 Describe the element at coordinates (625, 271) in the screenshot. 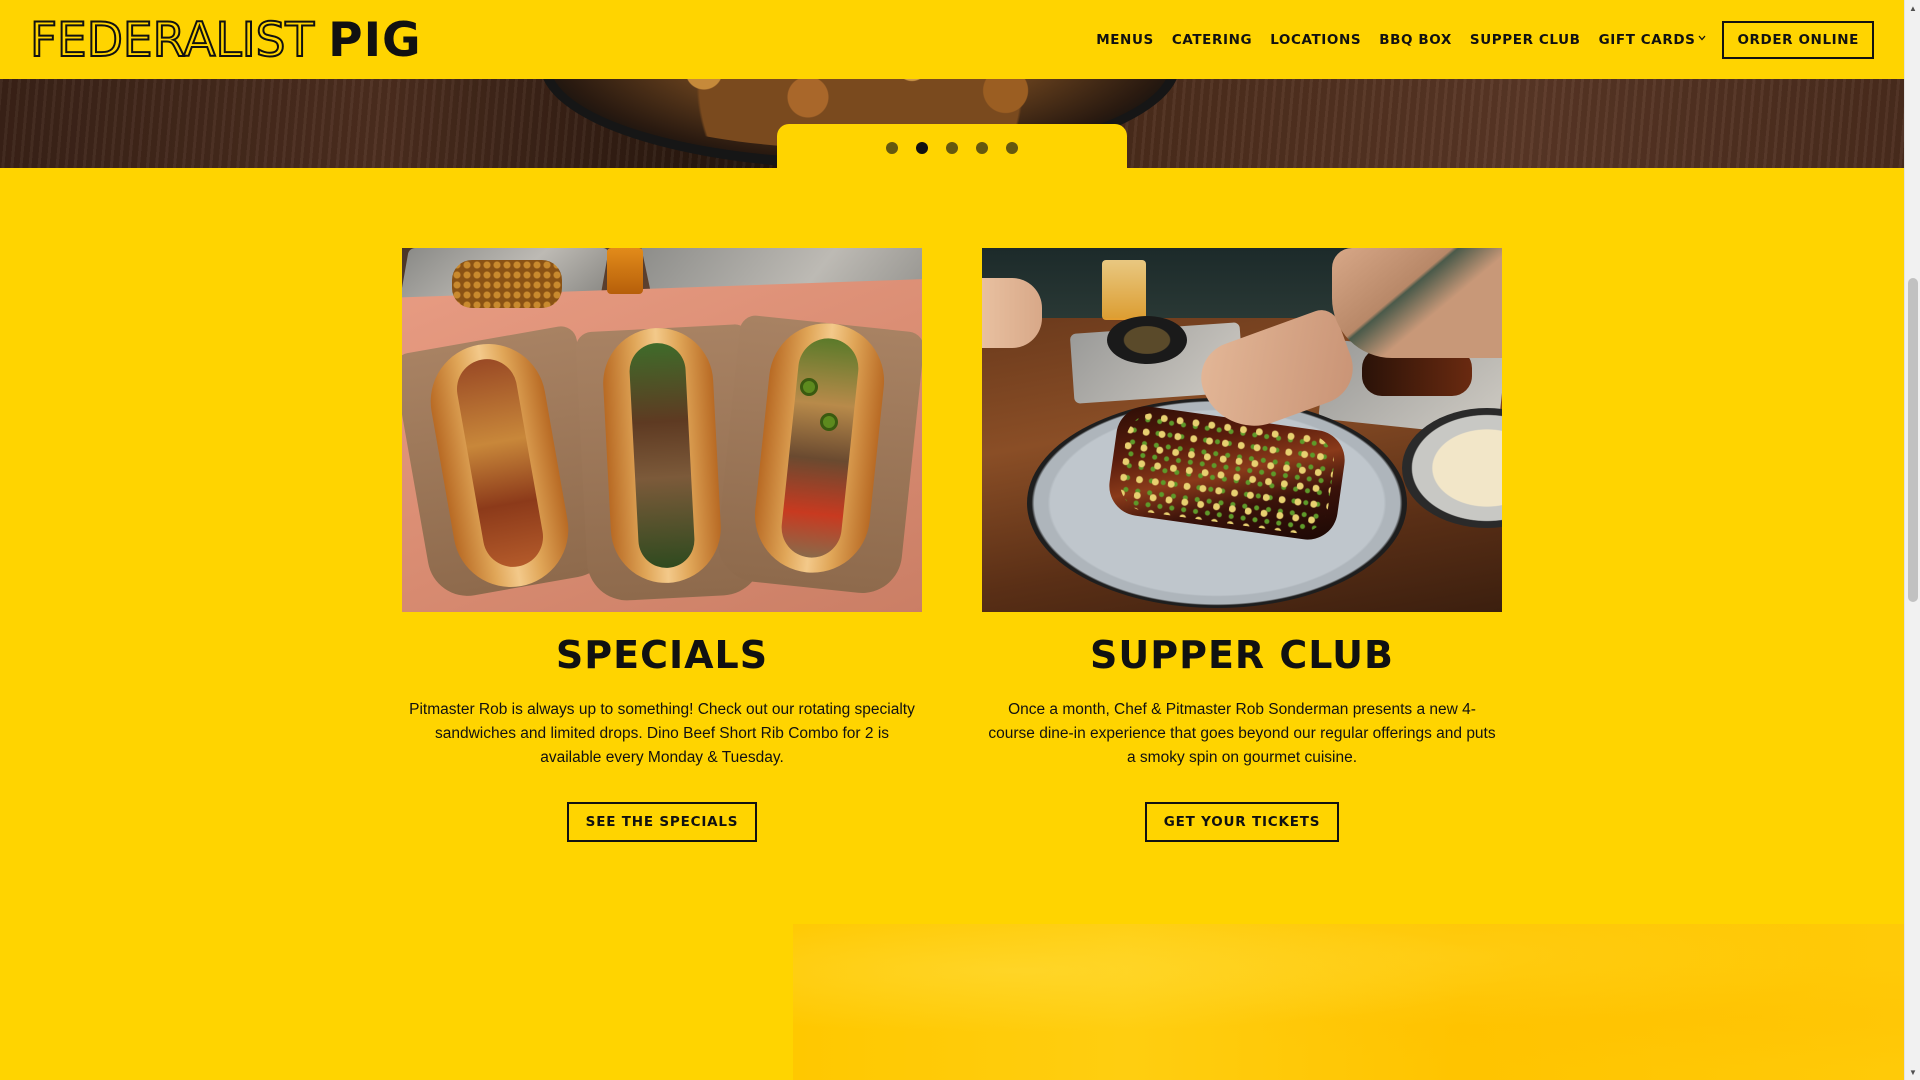

I see `sauce-cup-image` at that location.